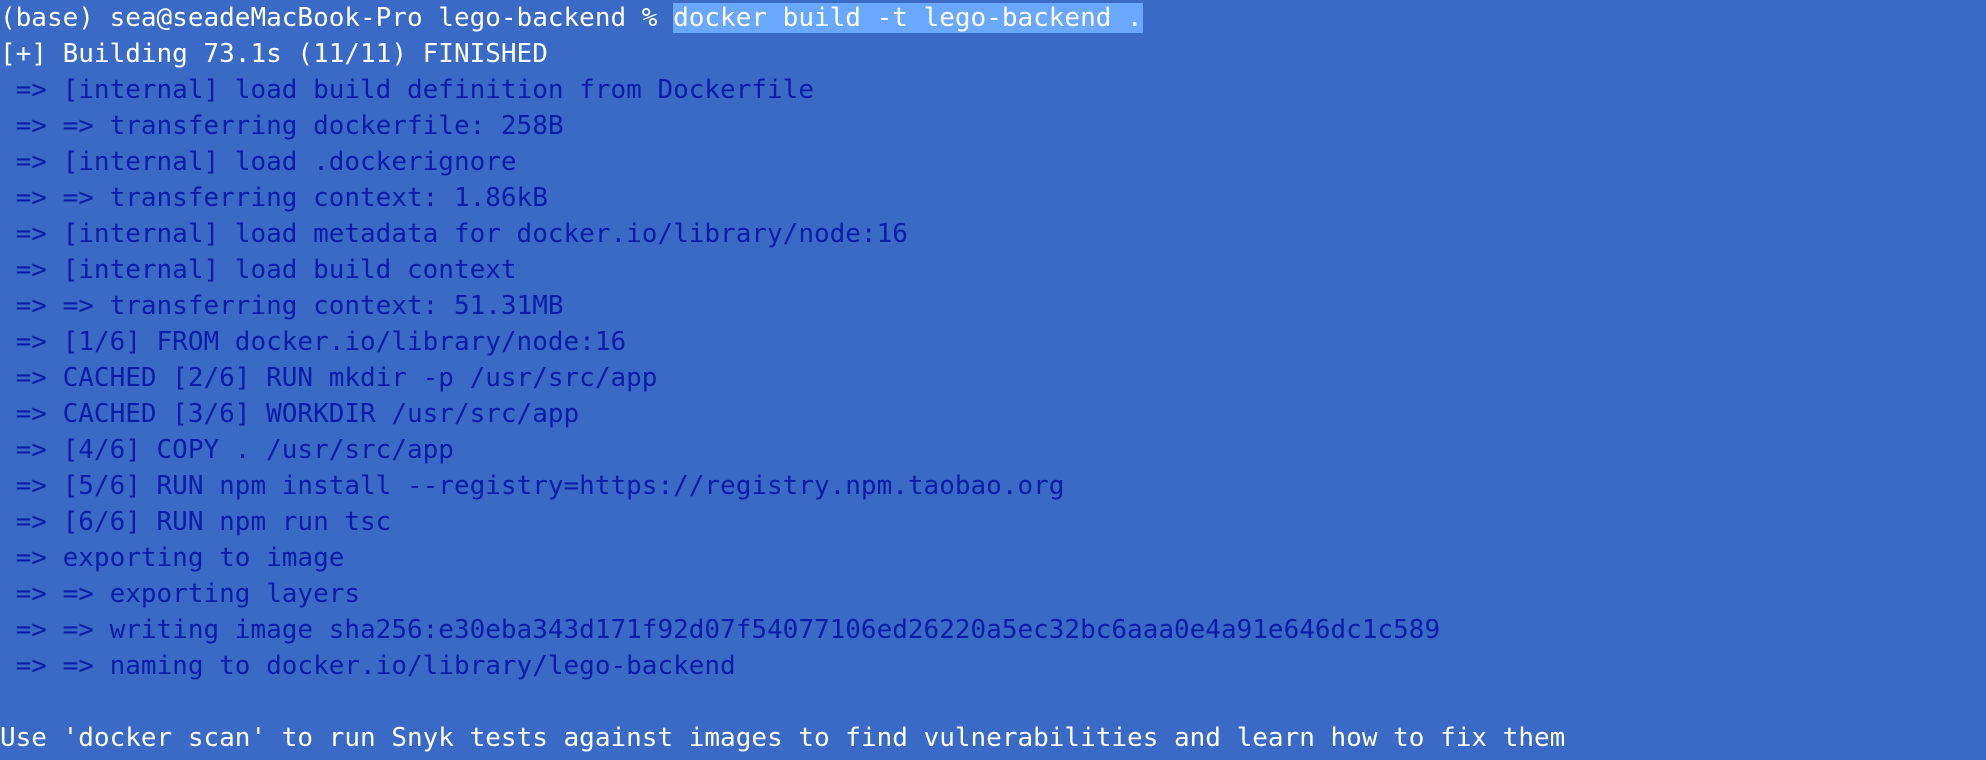  What do you see at coordinates (274, 54) in the screenshot?
I see `build-status: [+] Building 73.1s (11/11) FINISHED` at bounding box center [274, 54].